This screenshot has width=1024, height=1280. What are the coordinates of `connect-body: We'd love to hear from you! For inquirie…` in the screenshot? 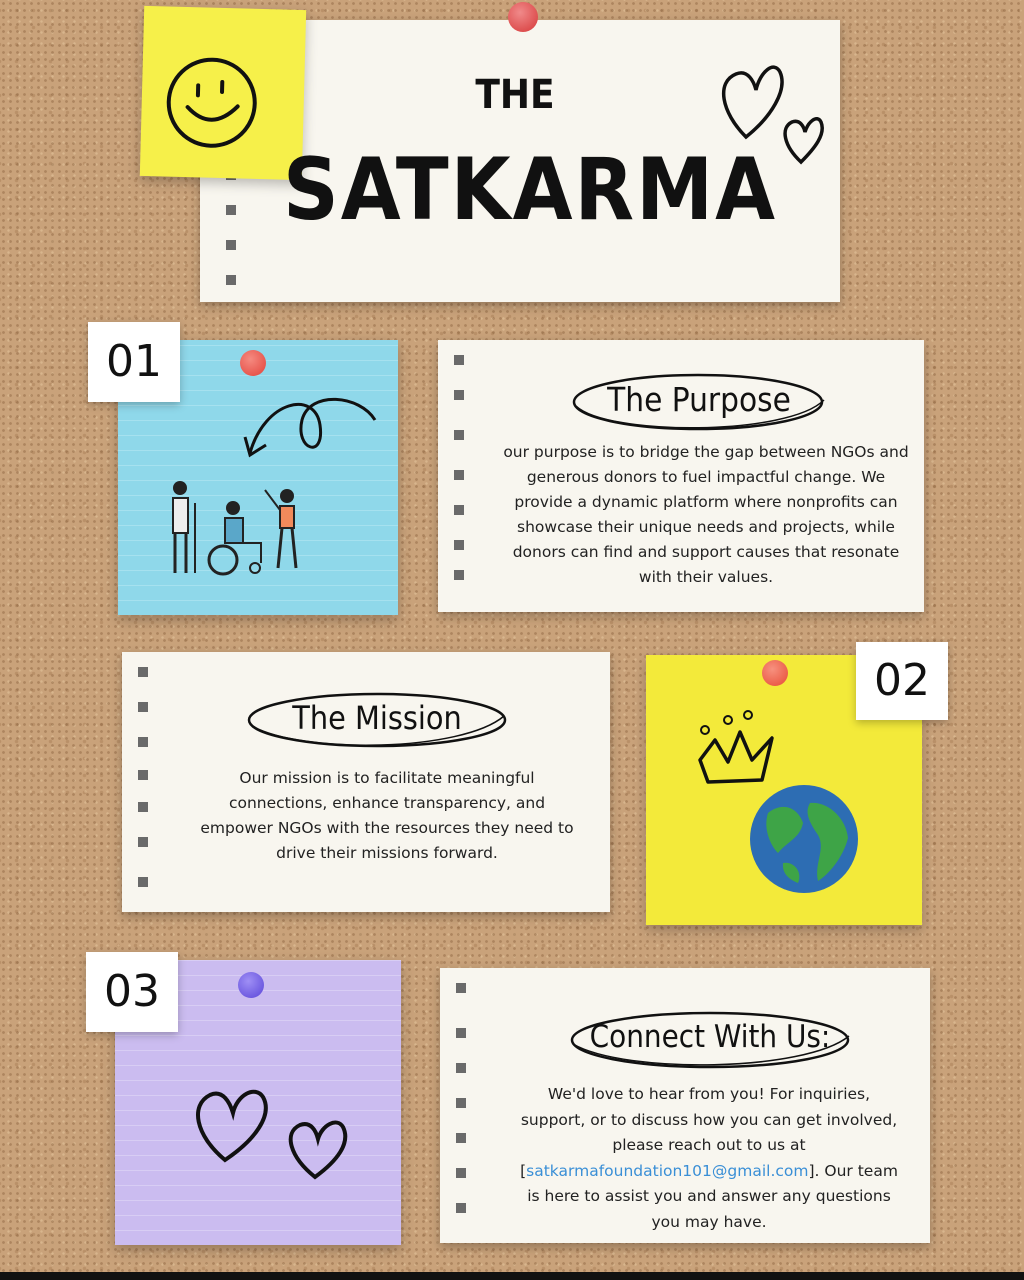 It's located at (709, 1158).